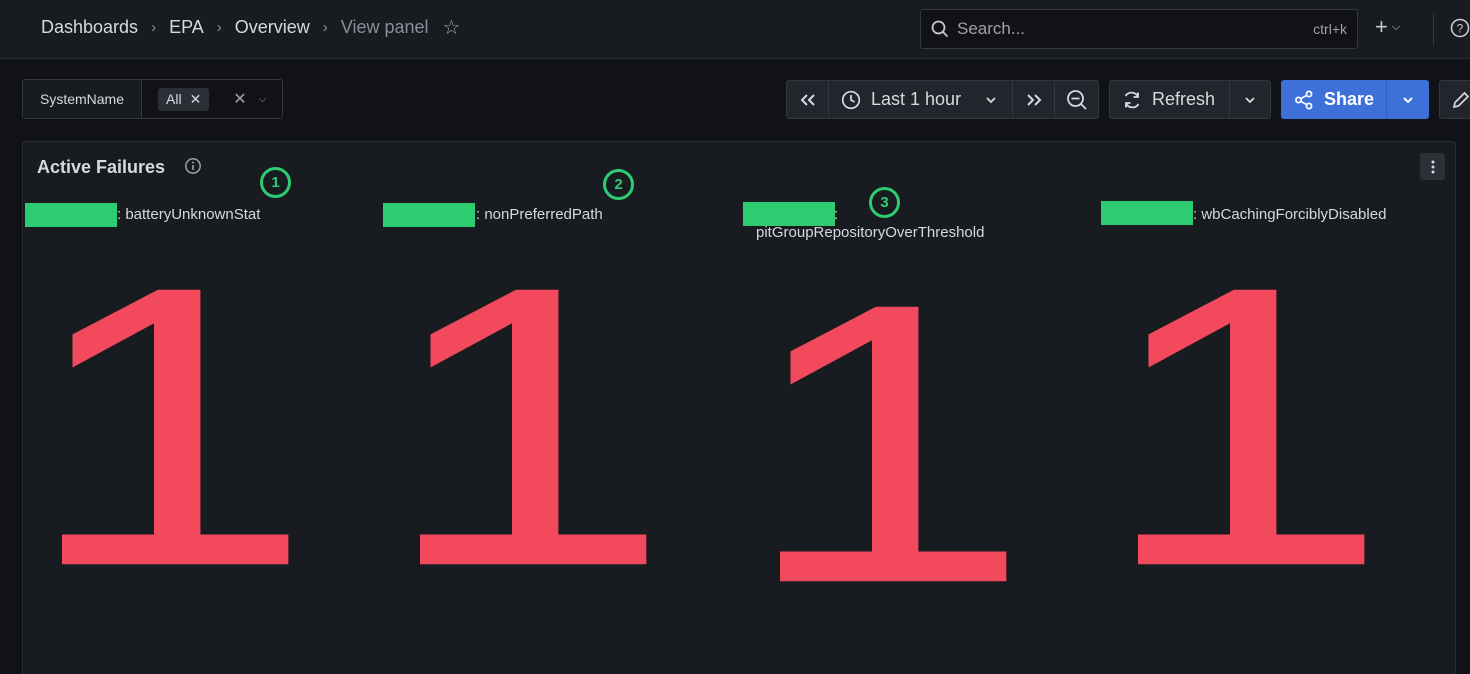 Image resolution: width=1470 pixels, height=674 pixels. I want to click on divider, so click(1433, 29).